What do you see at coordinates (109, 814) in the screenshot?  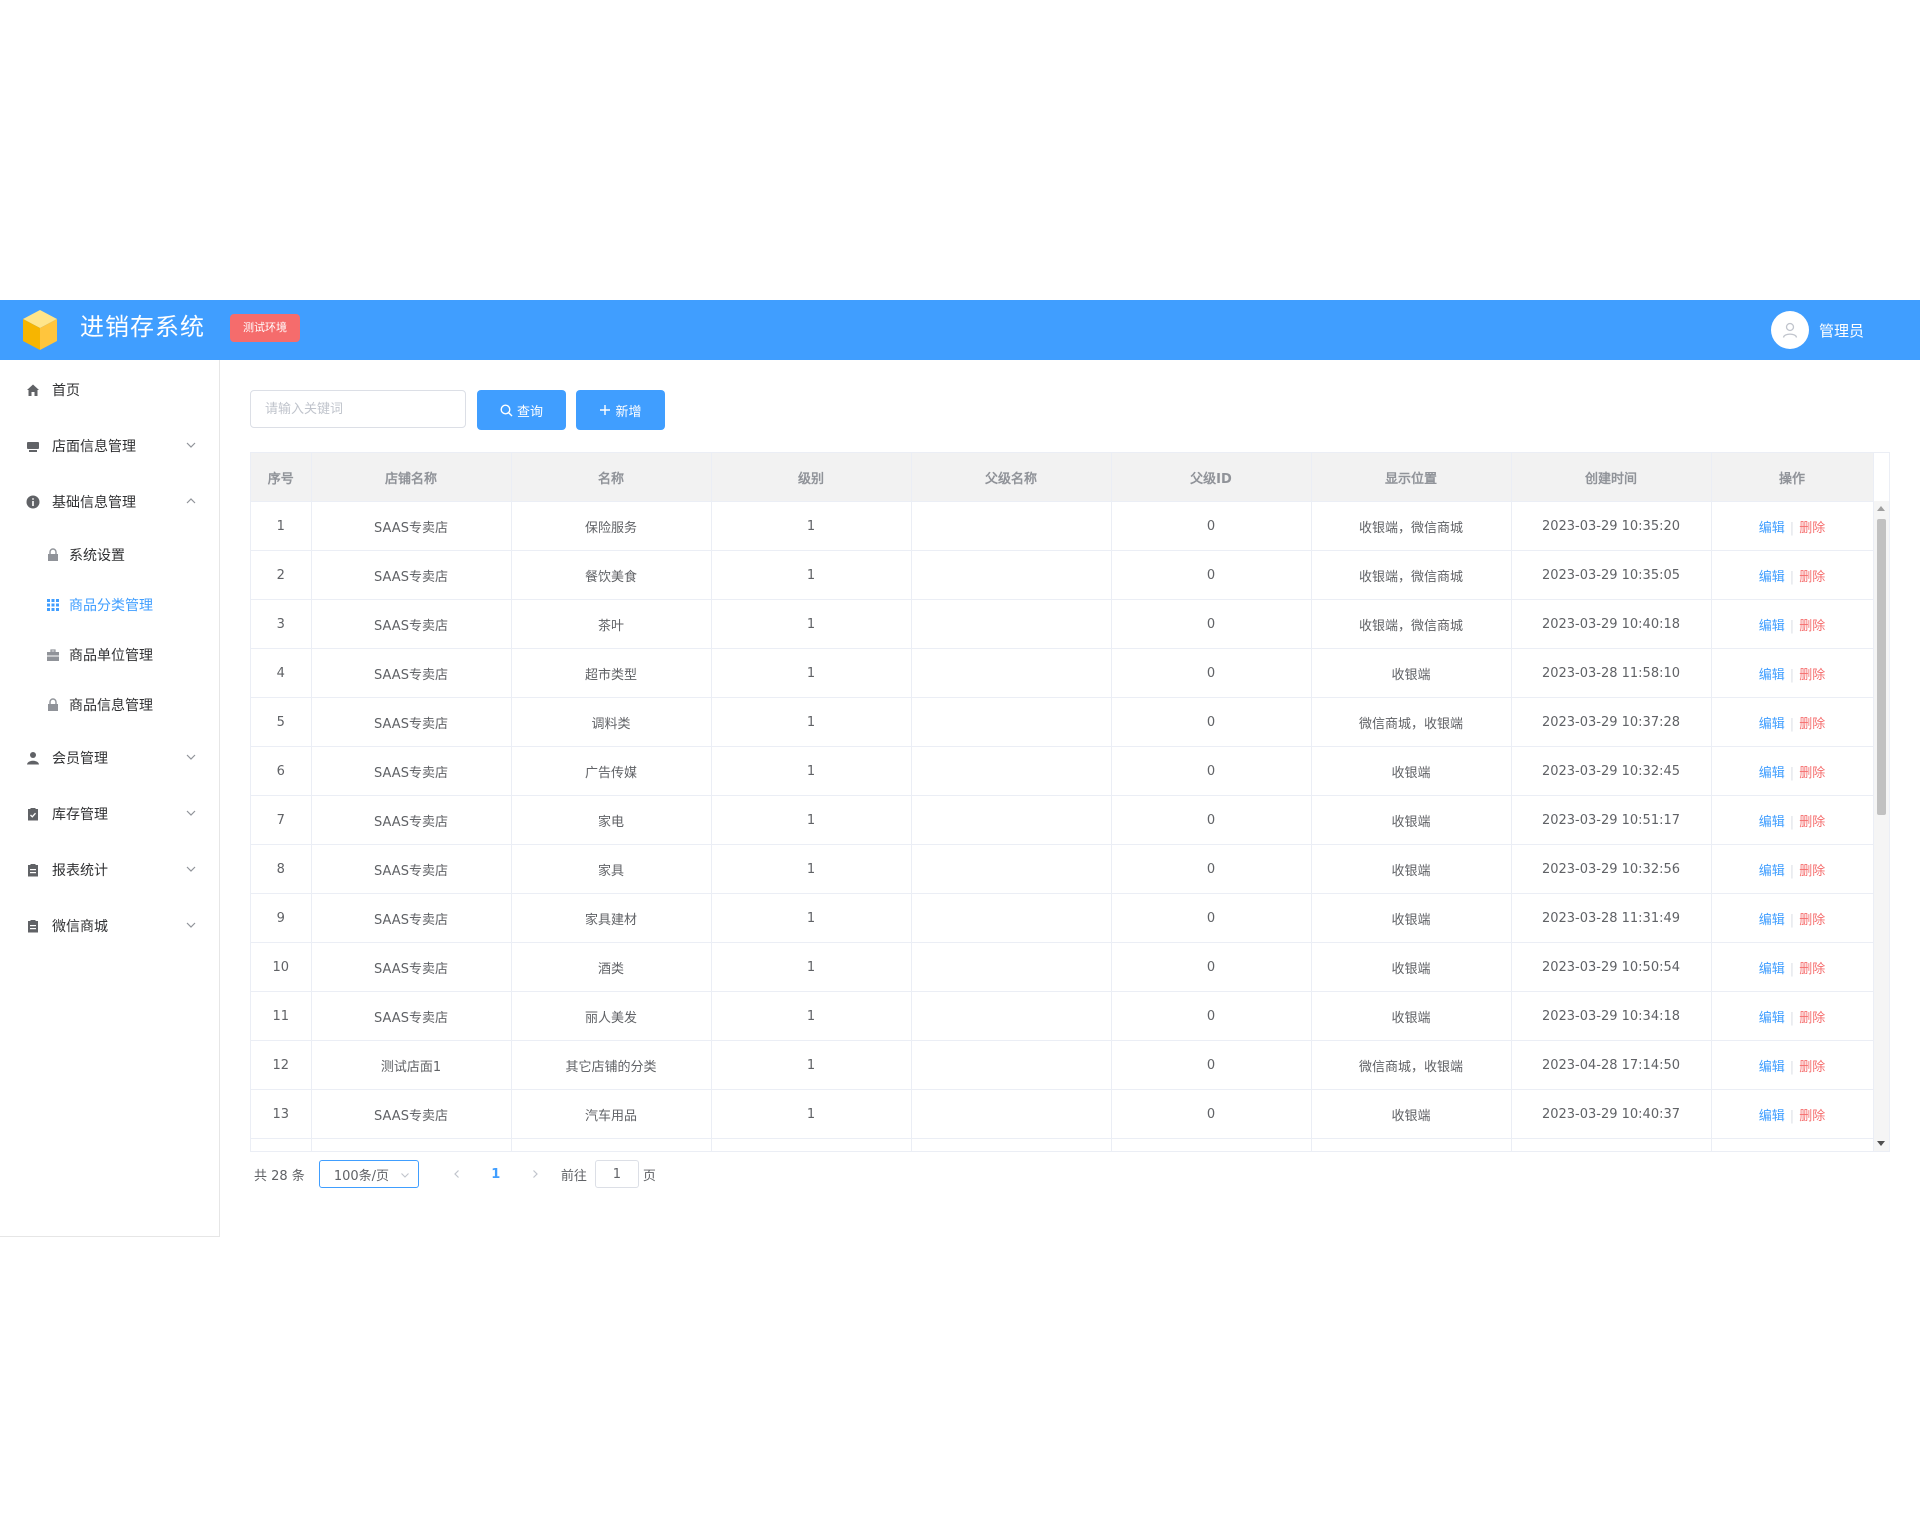 I see `sidebar-item-inventory-mgmt: 库存管理` at bounding box center [109, 814].